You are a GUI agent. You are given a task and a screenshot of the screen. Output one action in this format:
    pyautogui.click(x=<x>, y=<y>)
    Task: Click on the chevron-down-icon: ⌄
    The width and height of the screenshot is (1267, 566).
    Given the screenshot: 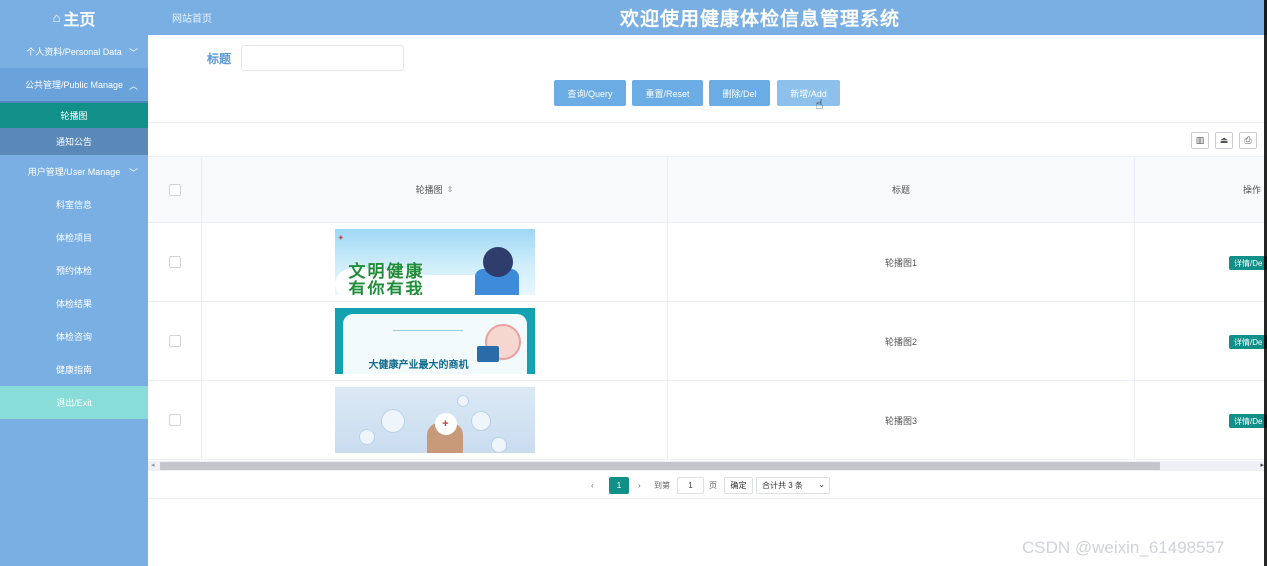 What is the action you would take?
    pyautogui.click(x=821, y=484)
    